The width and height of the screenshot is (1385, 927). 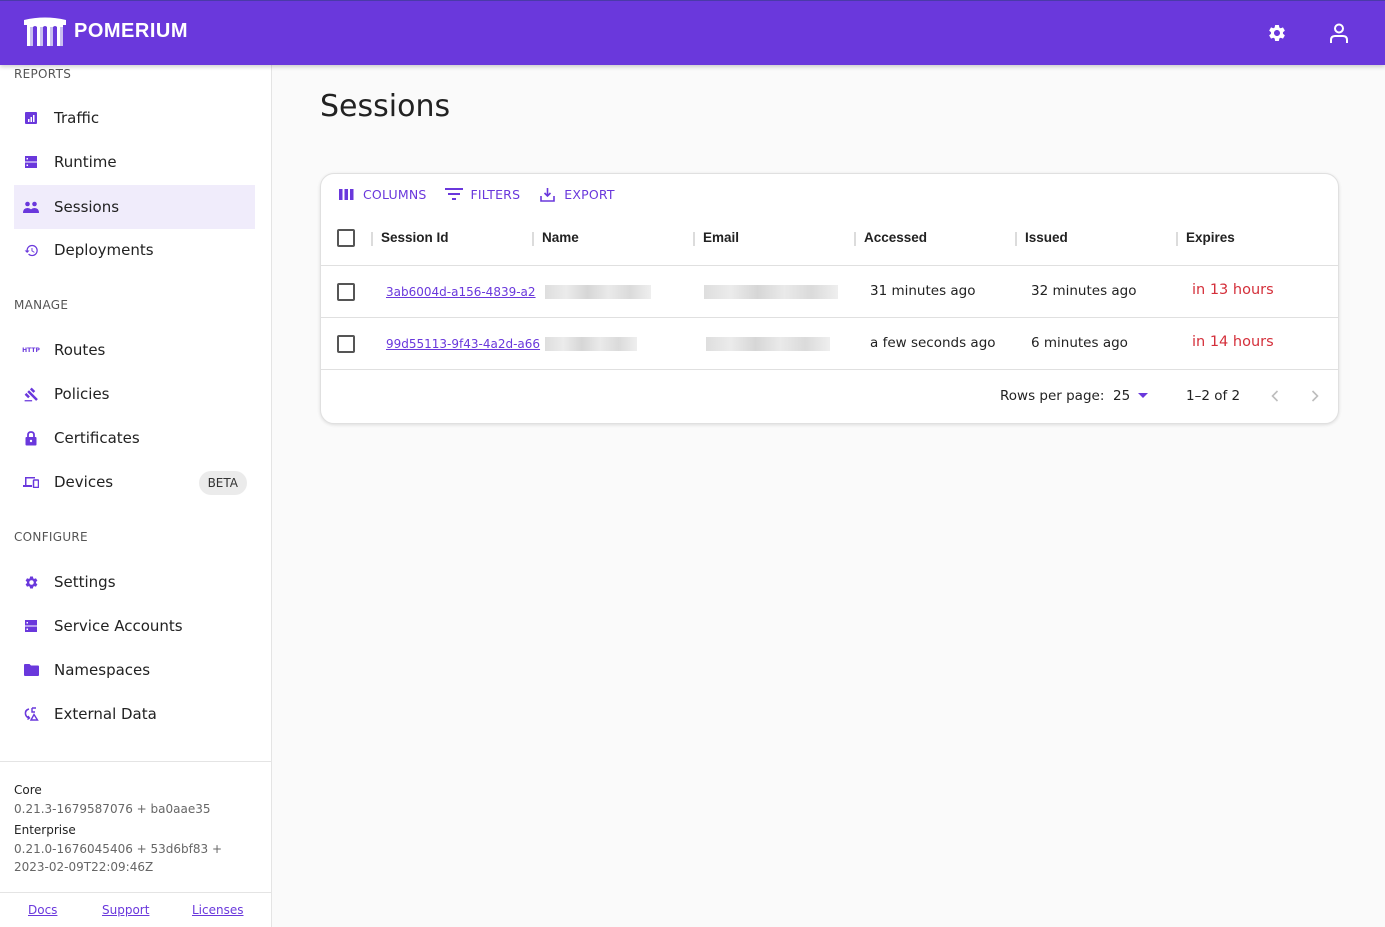 What do you see at coordinates (45, 830) in the screenshot?
I see `enterprise-label: Enterprise` at bounding box center [45, 830].